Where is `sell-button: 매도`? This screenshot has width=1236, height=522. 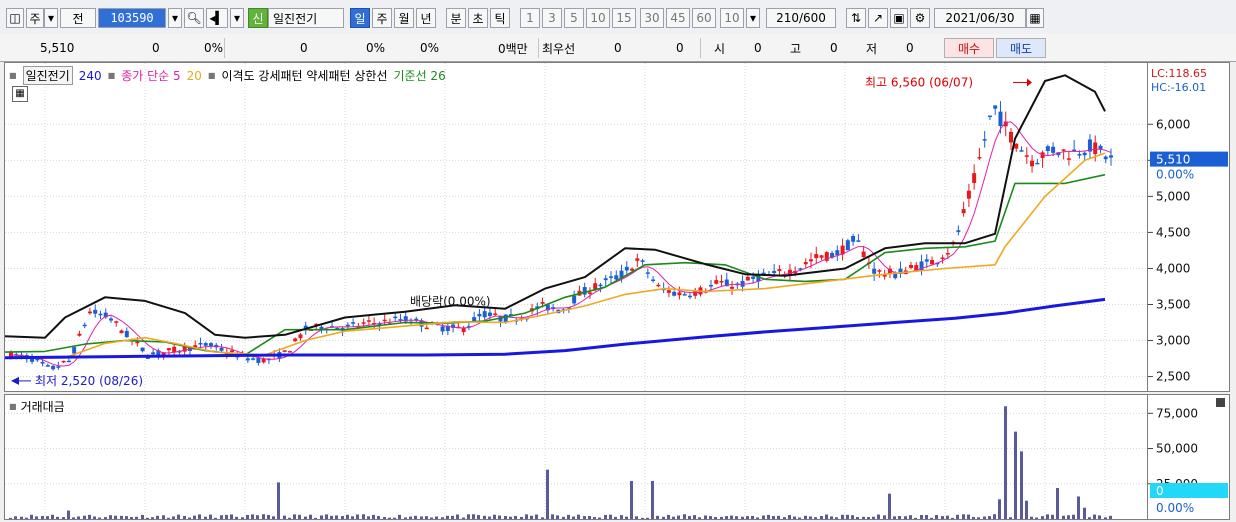 sell-button: 매도 is located at coordinates (1021, 48).